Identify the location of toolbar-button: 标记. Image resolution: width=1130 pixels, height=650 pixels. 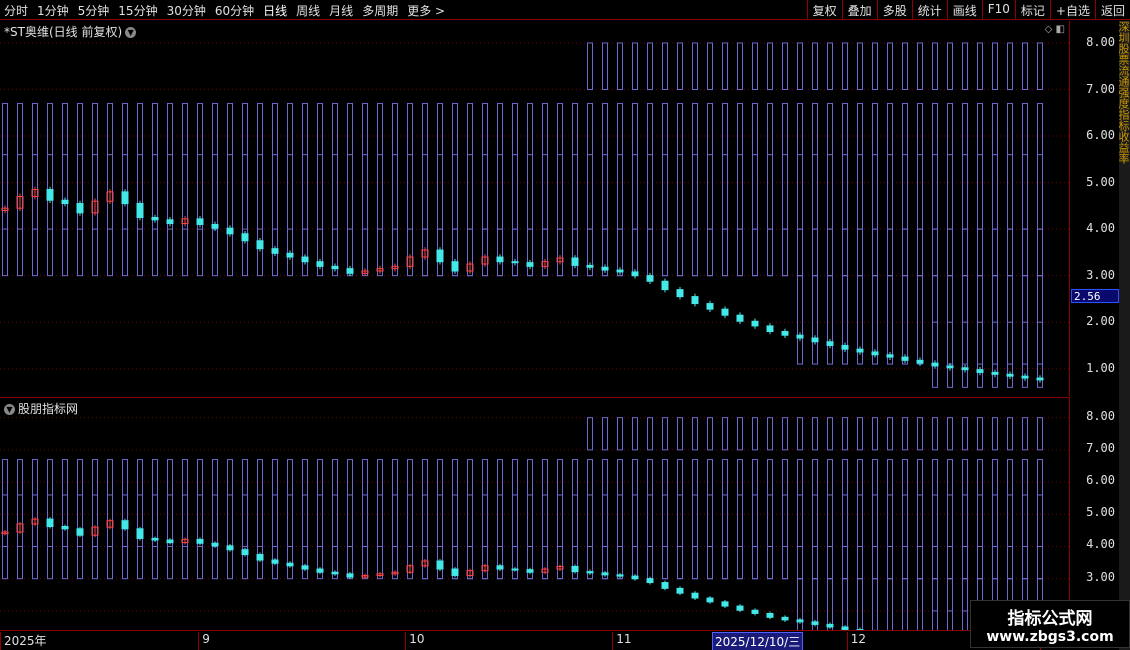
(1032, 10).